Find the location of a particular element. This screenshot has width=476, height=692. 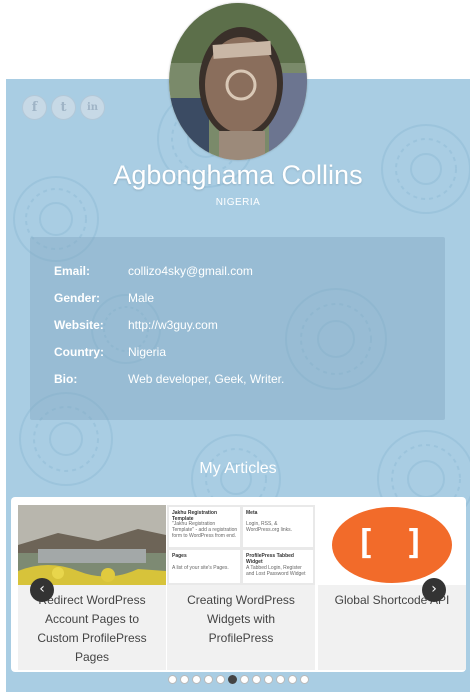

detail-label: Gender: is located at coordinates (77, 298).